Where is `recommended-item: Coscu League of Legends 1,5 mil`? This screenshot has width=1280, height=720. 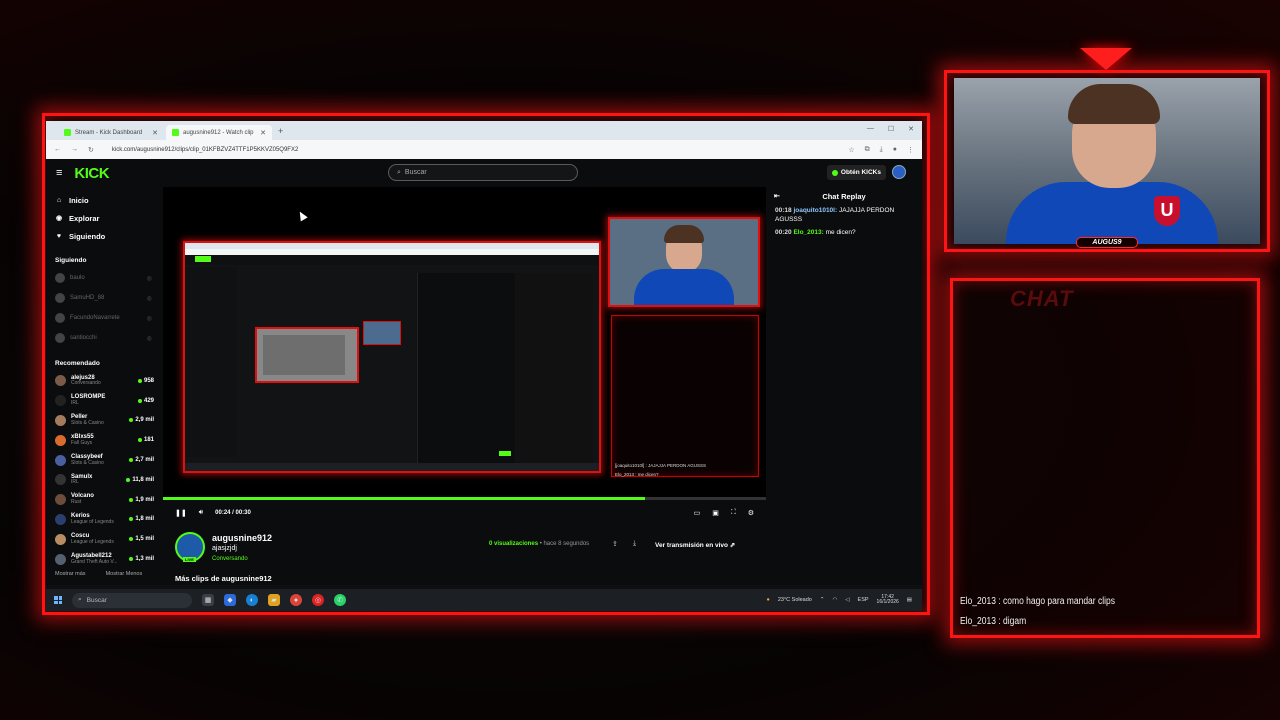 recommended-item: Coscu League of Legends 1,5 mil is located at coordinates (104, 539).